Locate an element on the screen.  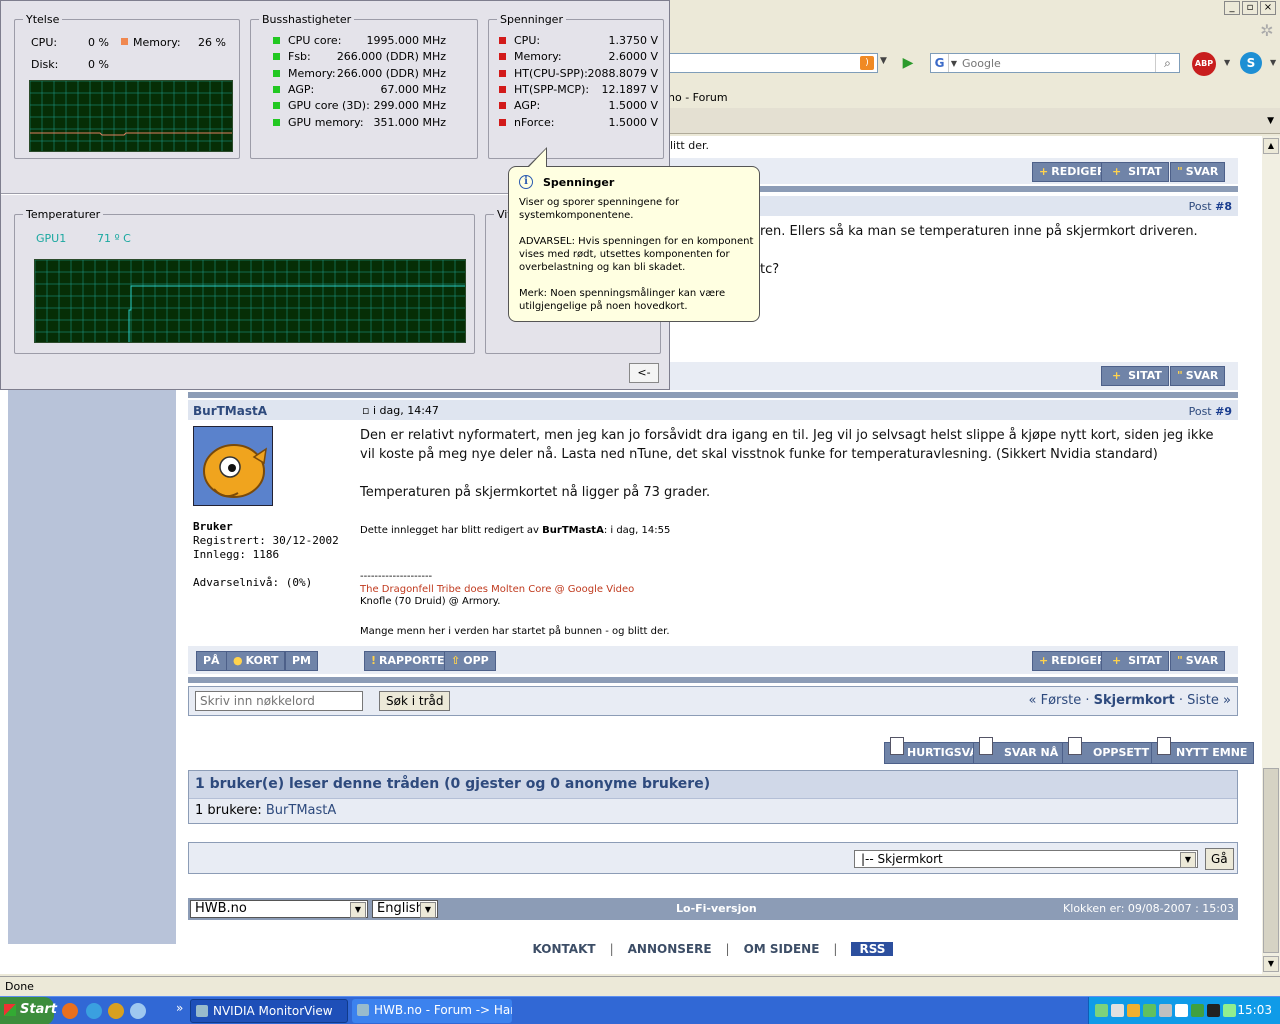
forum-jump-select: |-- Skjermkort is located at coordinates (1026, 859).